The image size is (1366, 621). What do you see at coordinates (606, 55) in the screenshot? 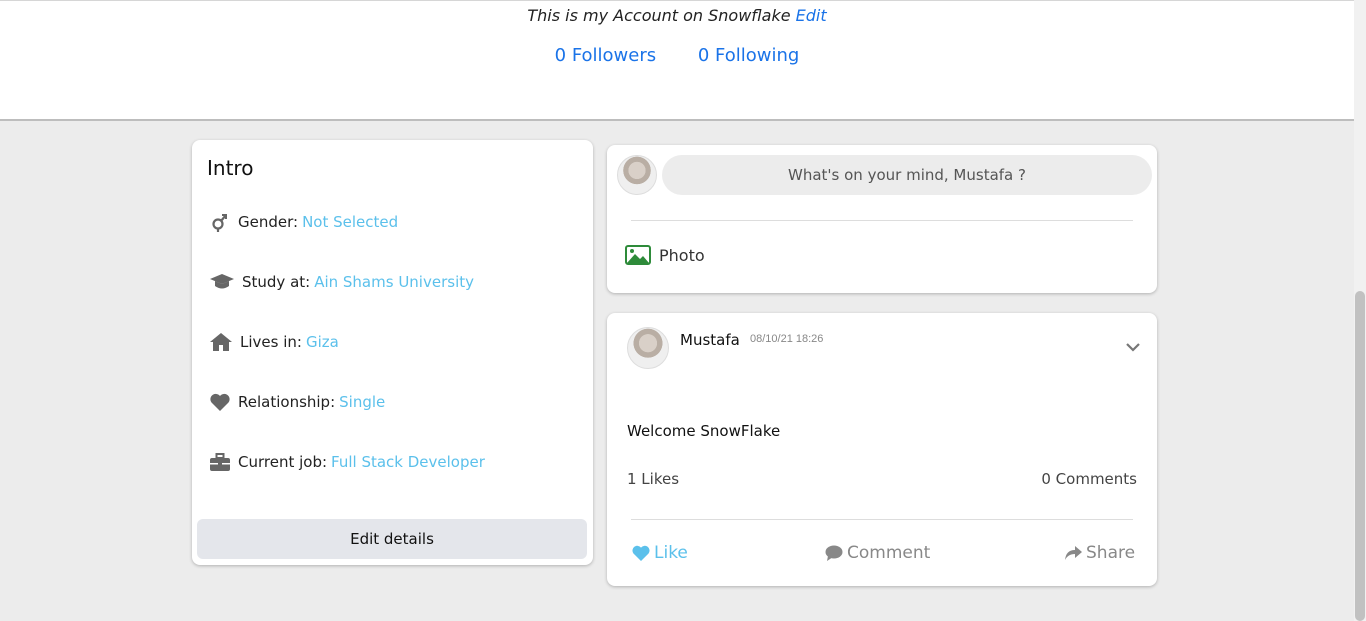
I see `followers-link: 0 Followers` at bounding box center [606, 55].